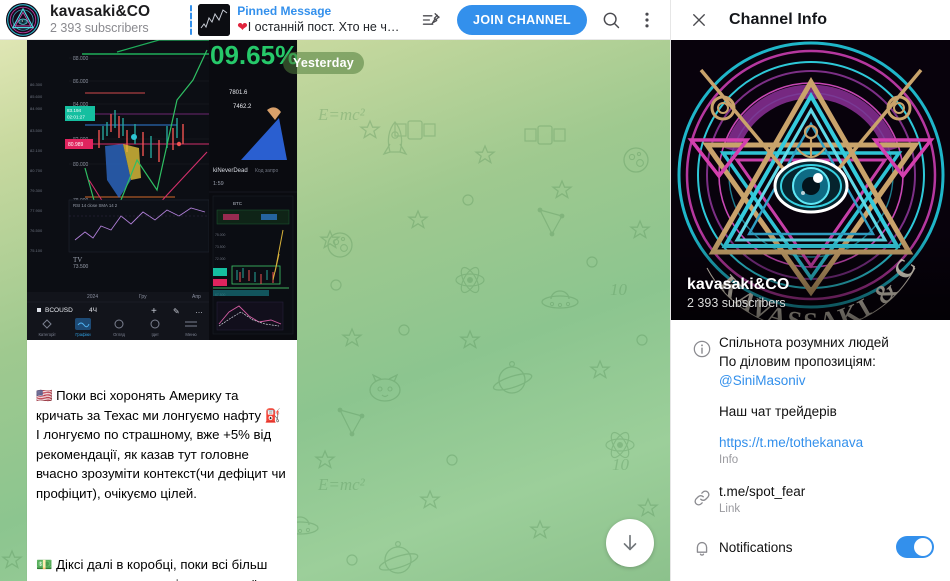  I want to click on info-row-notifications: Notifications, so click(810, 544).